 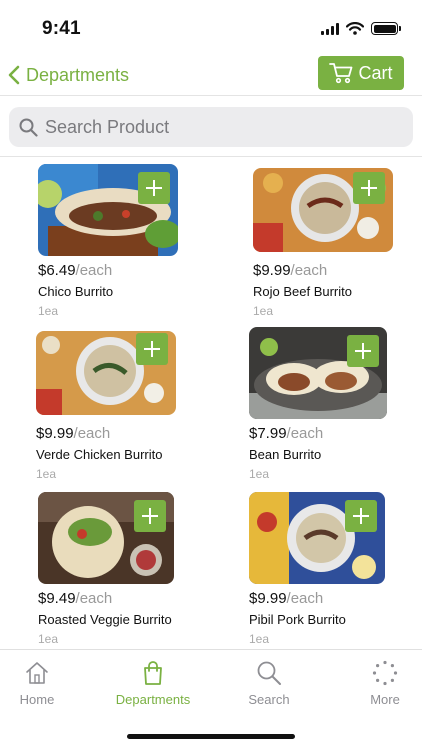 What do you see at coordinates (285, 454) in the screenshot?
I see `product-name: Bean Burrito` at bounding box center [285, 454].